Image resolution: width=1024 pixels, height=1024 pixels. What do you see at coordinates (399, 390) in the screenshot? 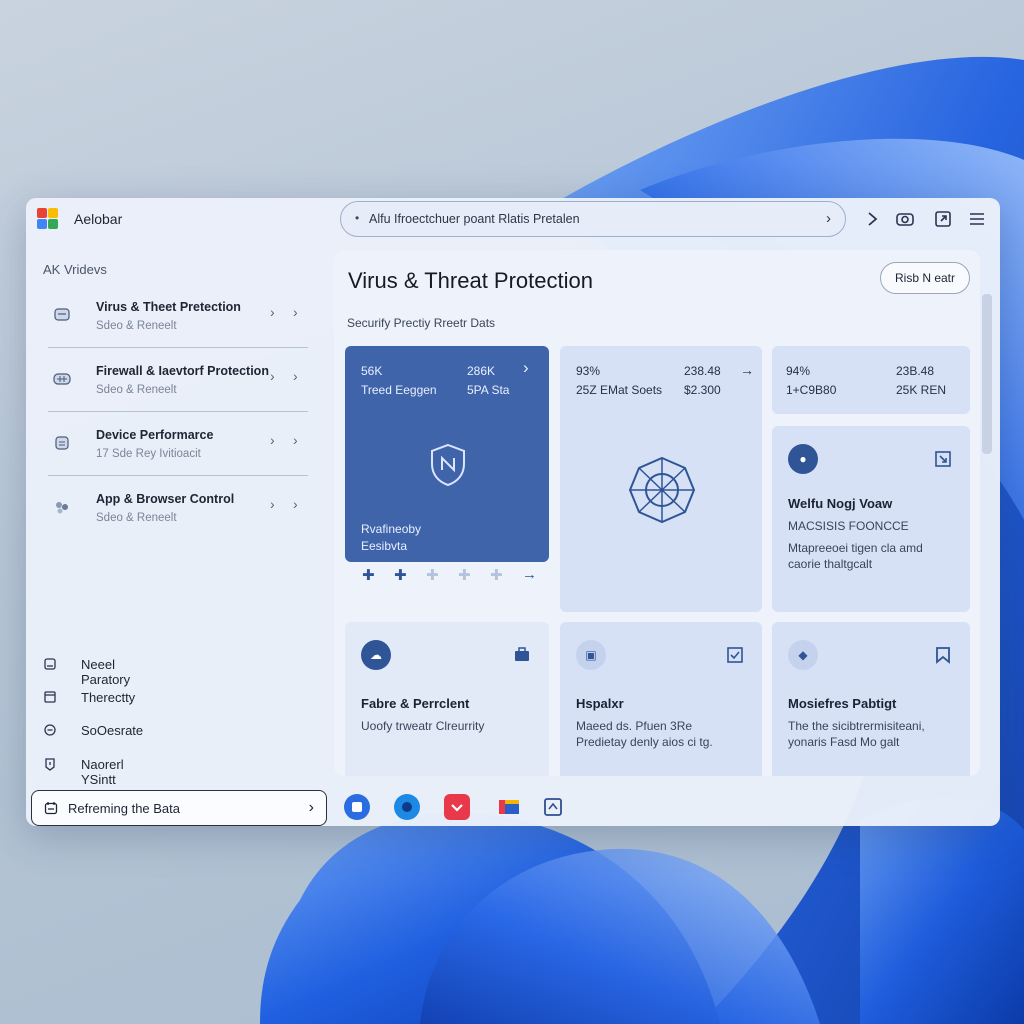
I see `stat-label: Treed Eeggen` at bounding box center [399, 390].